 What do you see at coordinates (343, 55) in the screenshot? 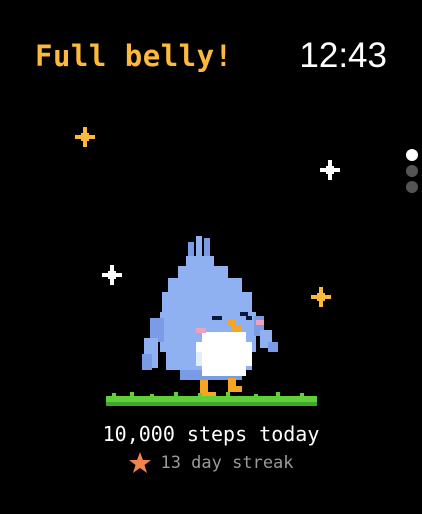
I see `clock-time: 12:43` at bounding box center [343, 55].